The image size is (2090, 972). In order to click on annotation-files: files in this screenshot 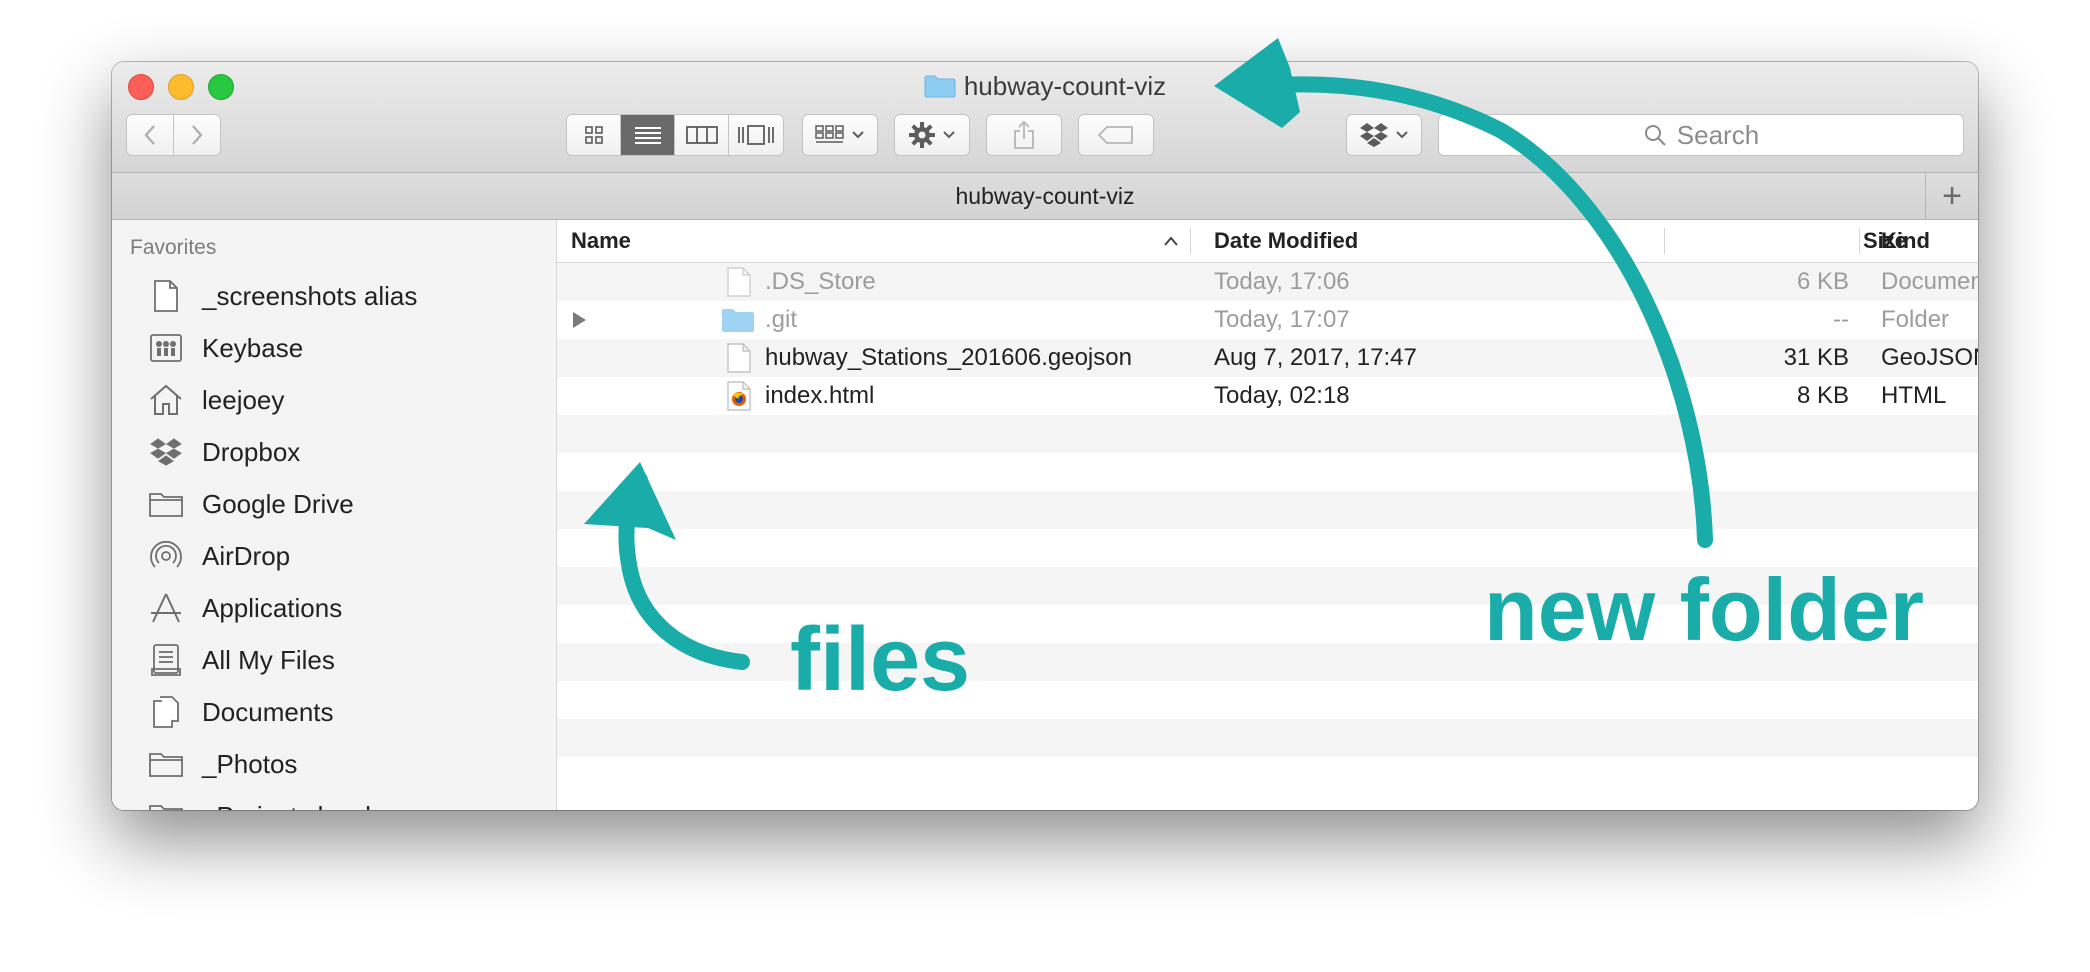, I will do `click(880, 660)`.